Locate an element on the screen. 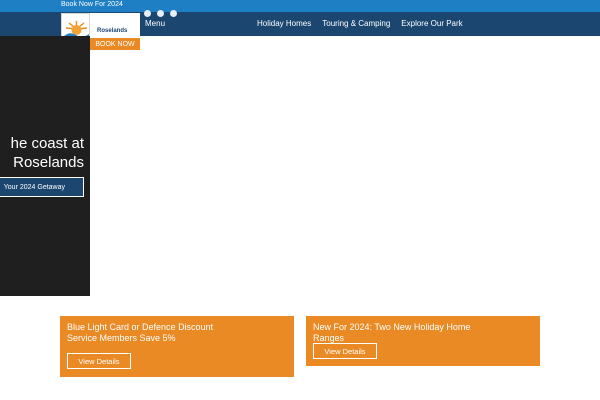 This screenshot has width=600, height=400. hero-title-line-1: he coast at is located at coordinates (47, 143).